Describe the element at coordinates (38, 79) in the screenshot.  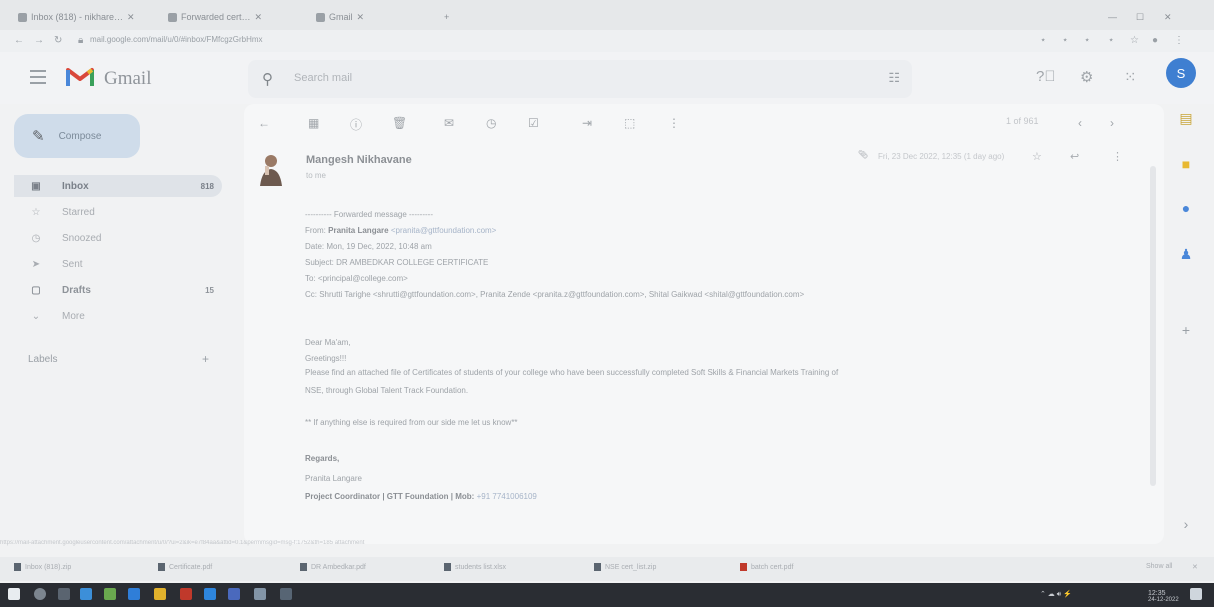
I see `main-menu-icon` at that location.